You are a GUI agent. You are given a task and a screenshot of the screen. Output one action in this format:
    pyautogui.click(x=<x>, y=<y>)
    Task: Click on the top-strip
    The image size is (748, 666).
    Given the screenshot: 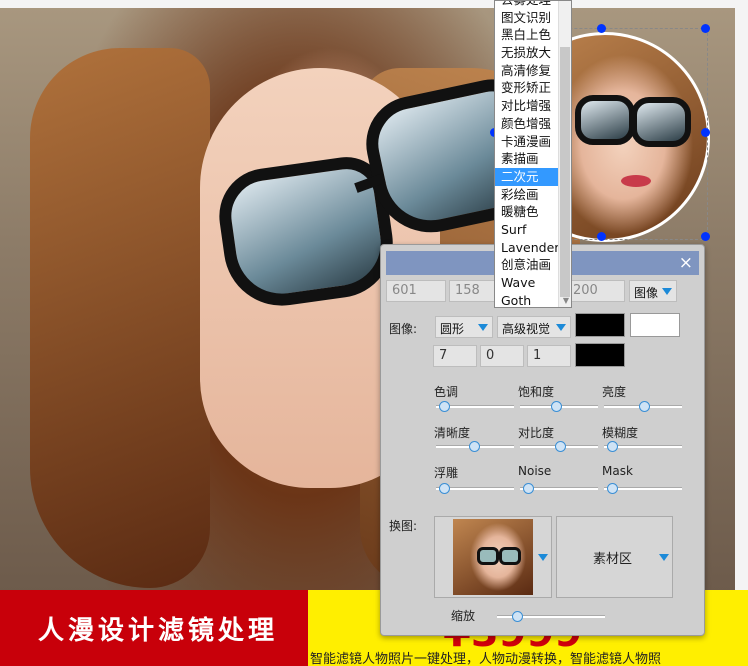 What is the action you would take?
    pyautogui.click(x=374, y=4)
    